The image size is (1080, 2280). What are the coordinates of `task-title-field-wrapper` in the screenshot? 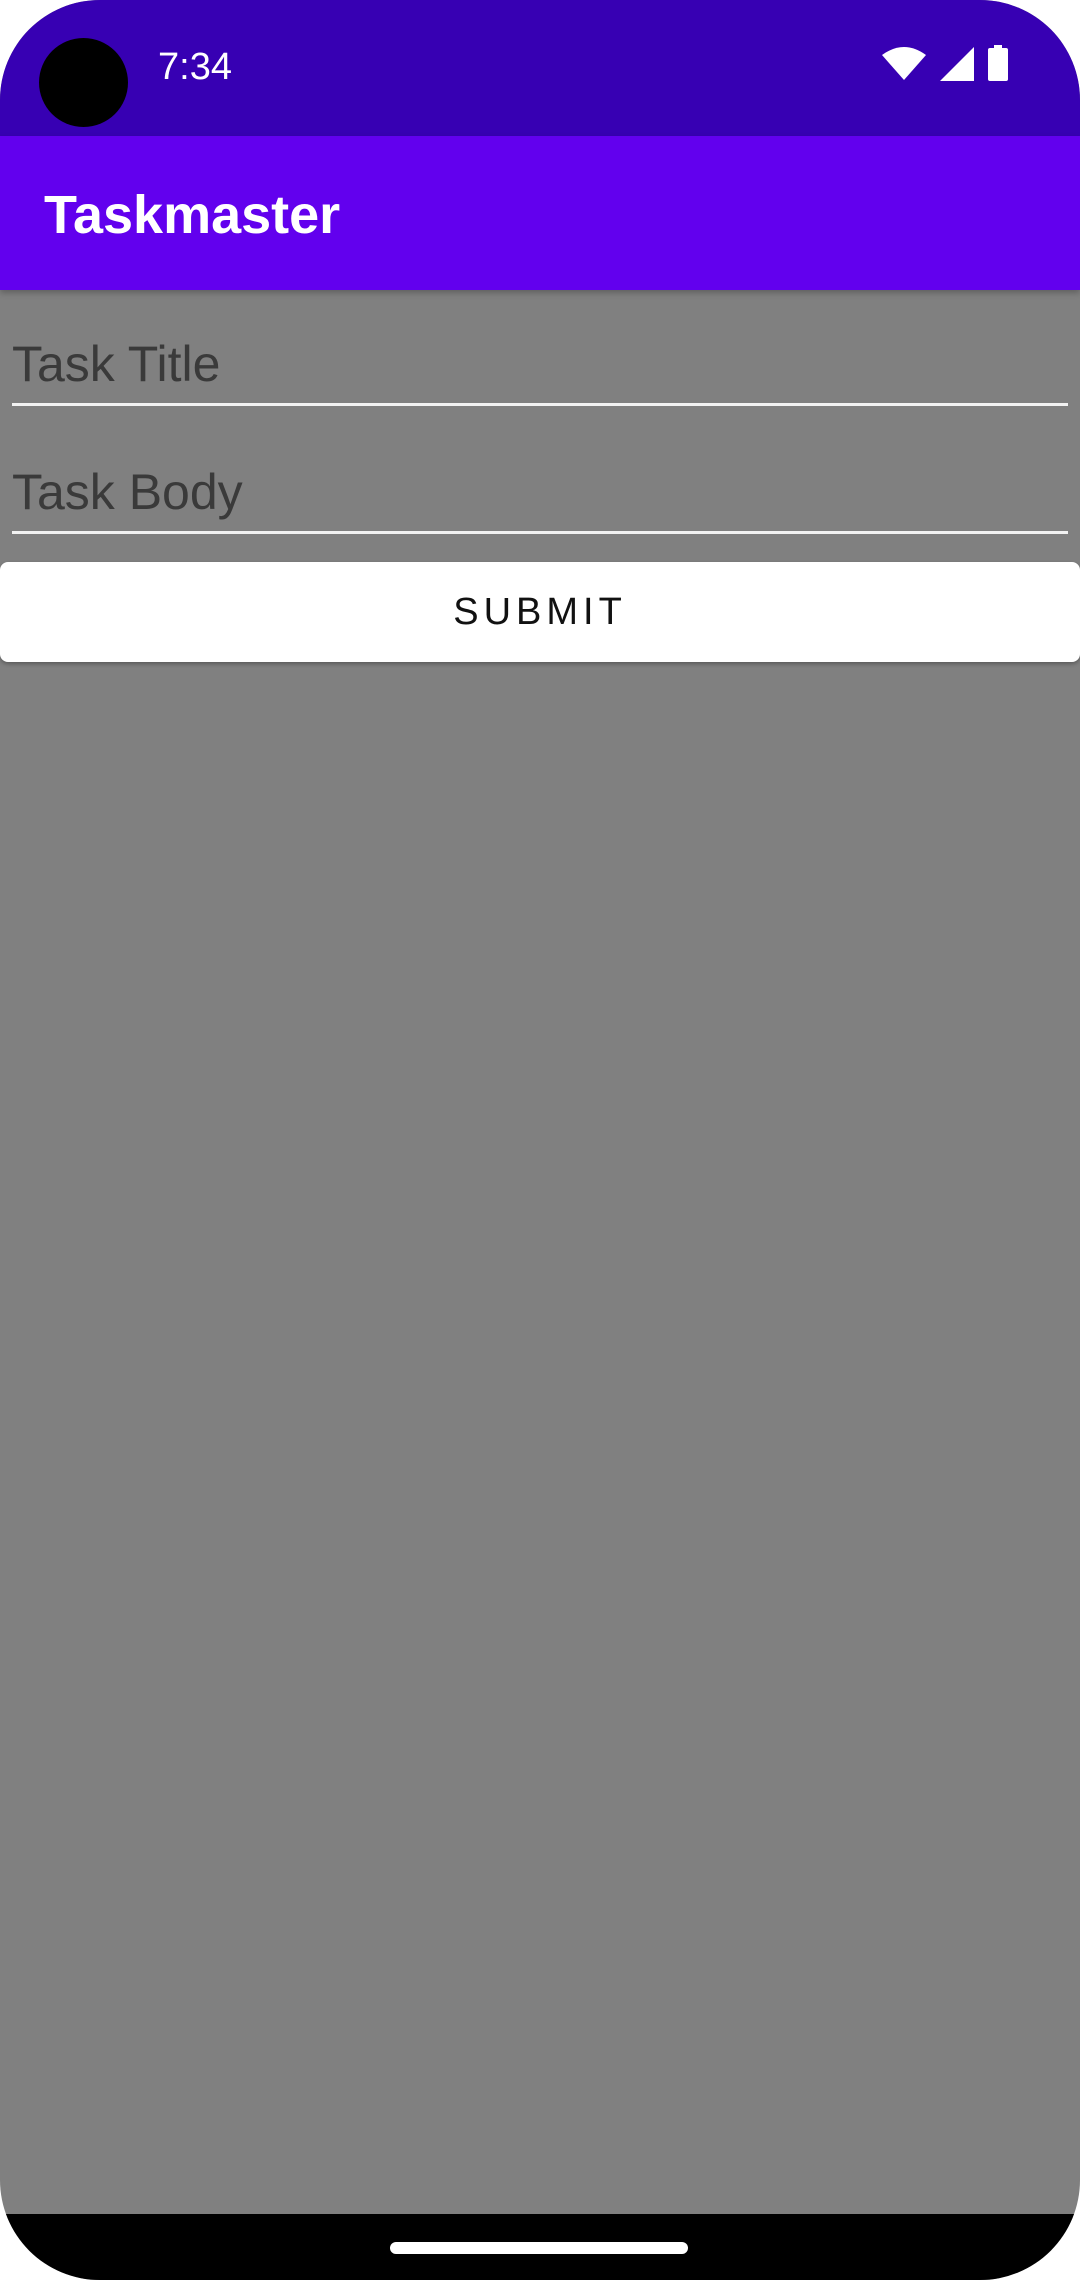 It's located at (540, 360).